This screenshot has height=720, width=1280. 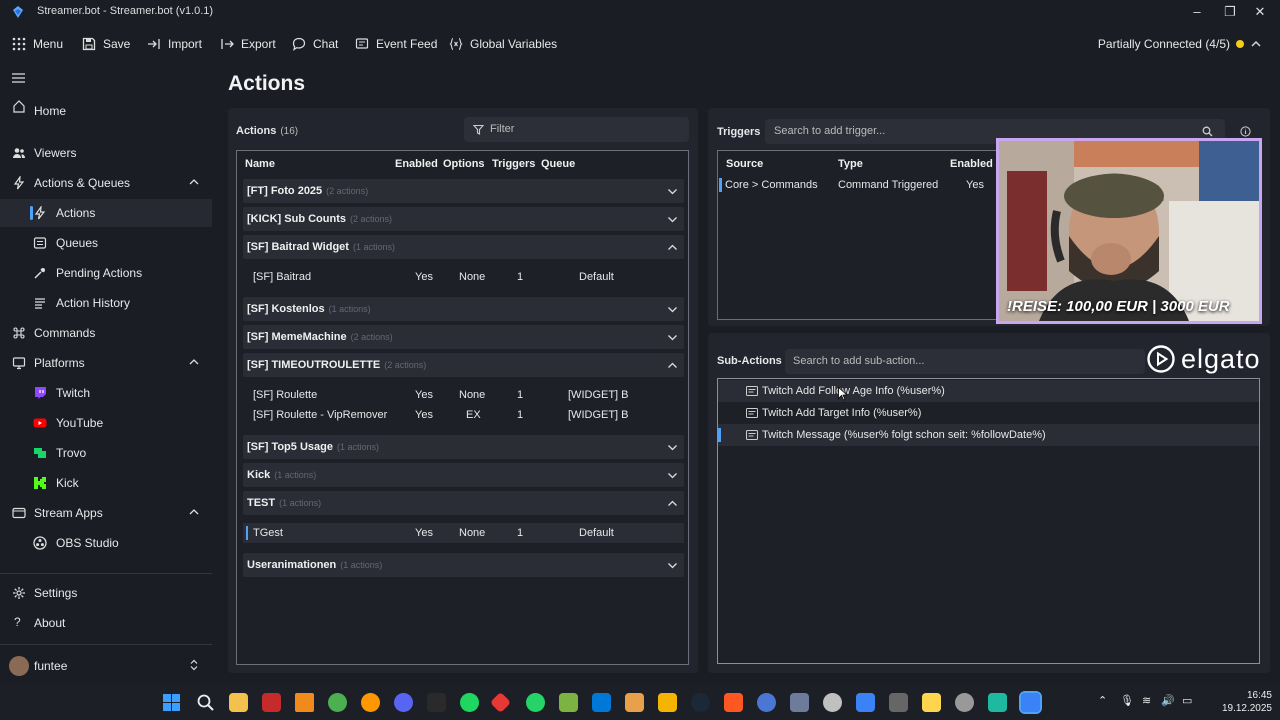 What do you see at coordinates (106, 666) in the screenshot?
I see `user-menu: funtee` at bounding box center [106, 666].